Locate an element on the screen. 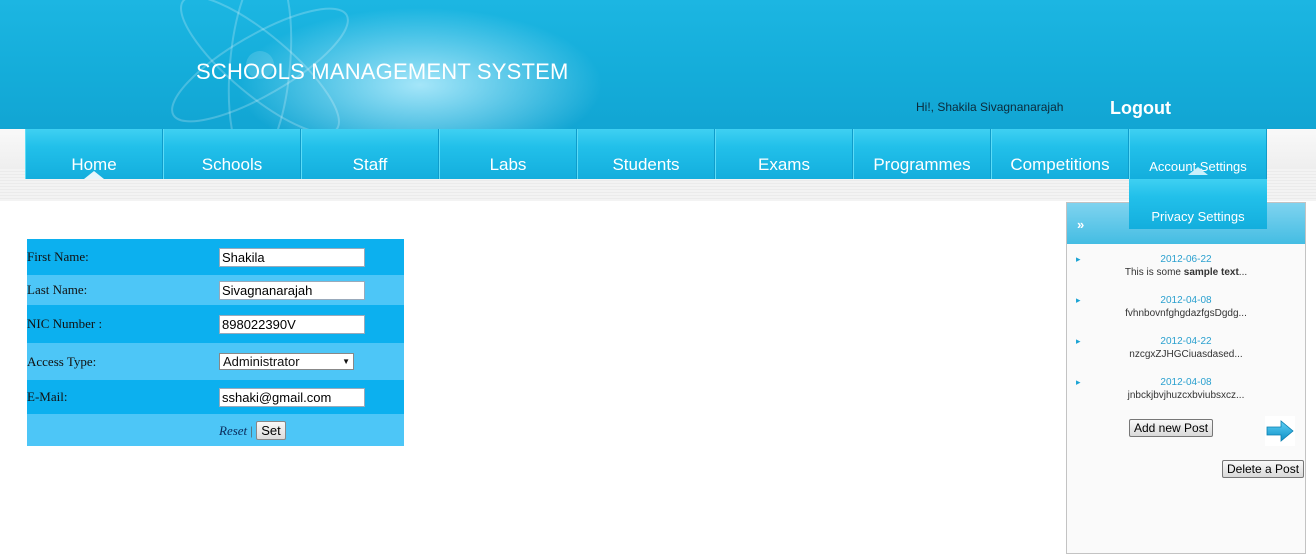  reset-link: Reset is located at coordinates (233, 430).